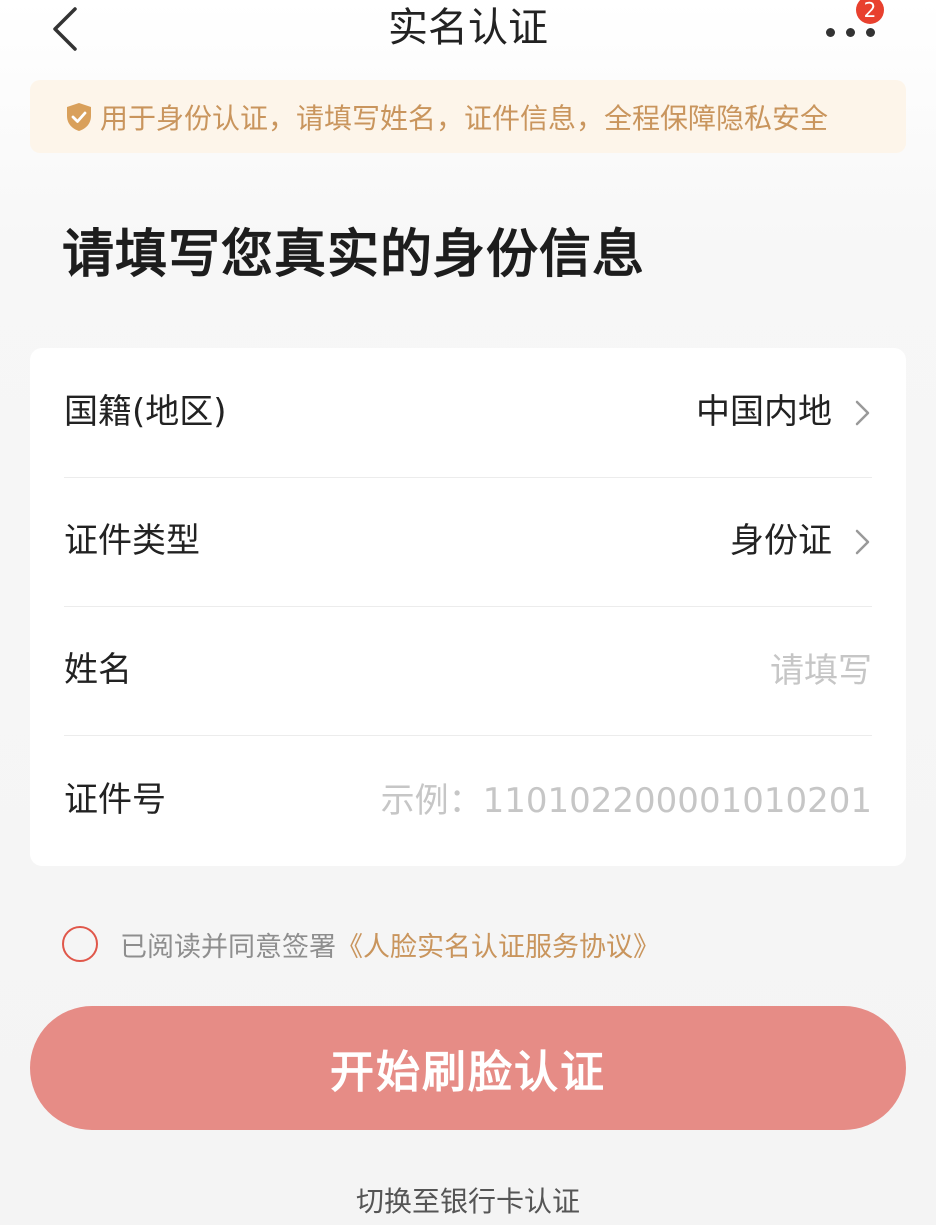  What do you see at coordinates (98, 670) in the screenshot?
I see `name-label: 姓名` at bounding box center [98, 670].